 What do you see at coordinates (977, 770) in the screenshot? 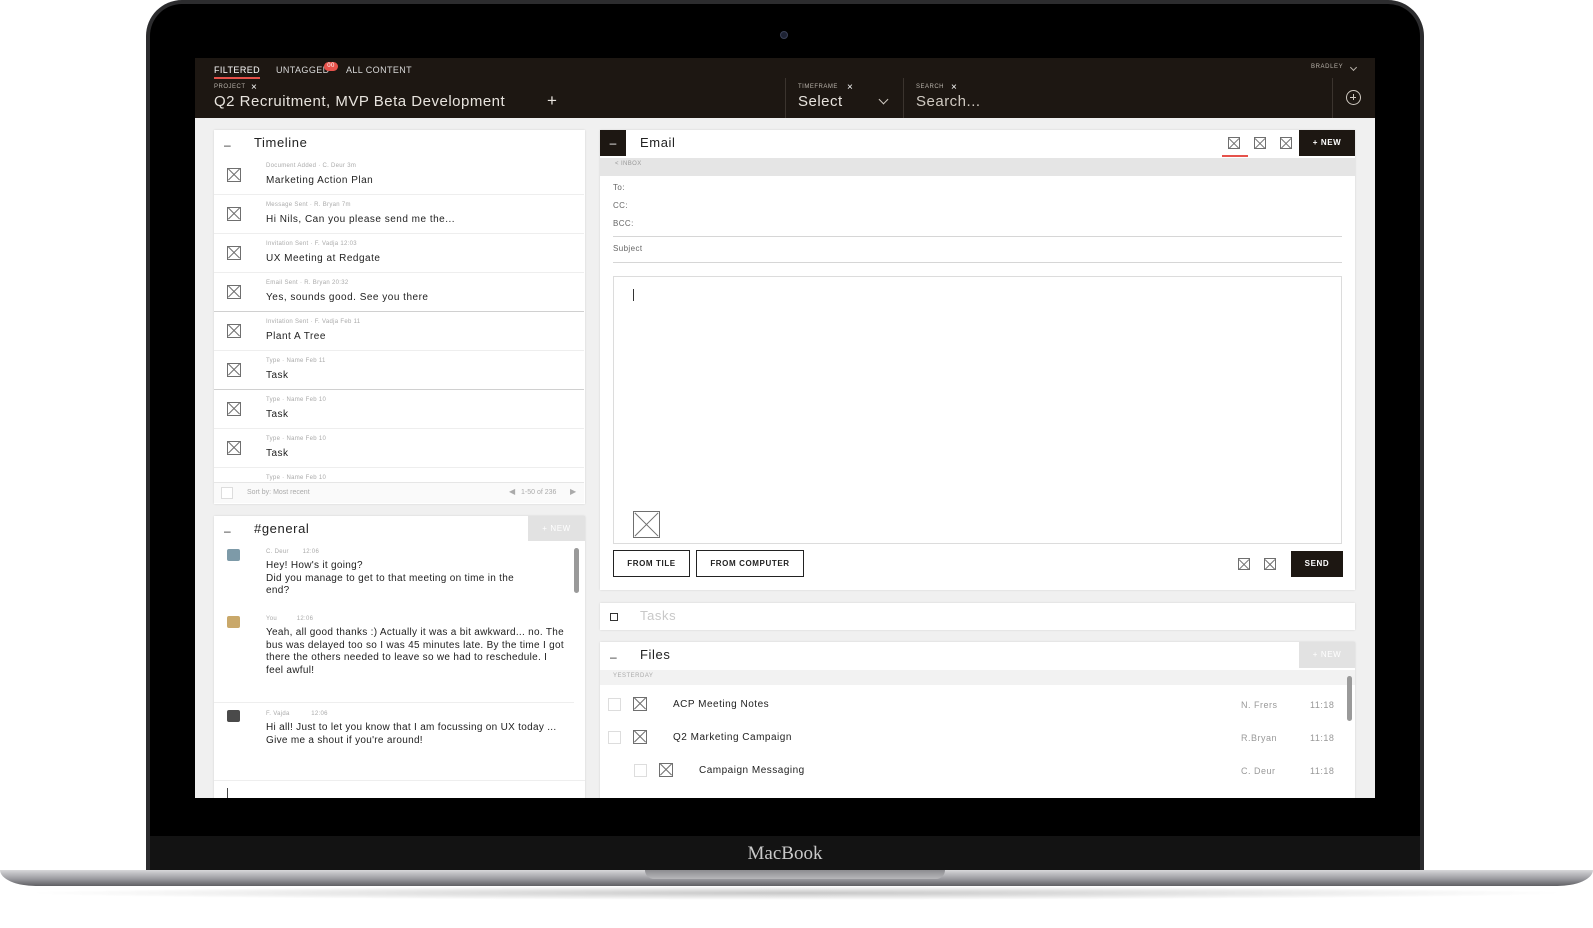
I see `file-row: Campaign Messaging C. Deur 11:18` at bounding box center [977, 770].